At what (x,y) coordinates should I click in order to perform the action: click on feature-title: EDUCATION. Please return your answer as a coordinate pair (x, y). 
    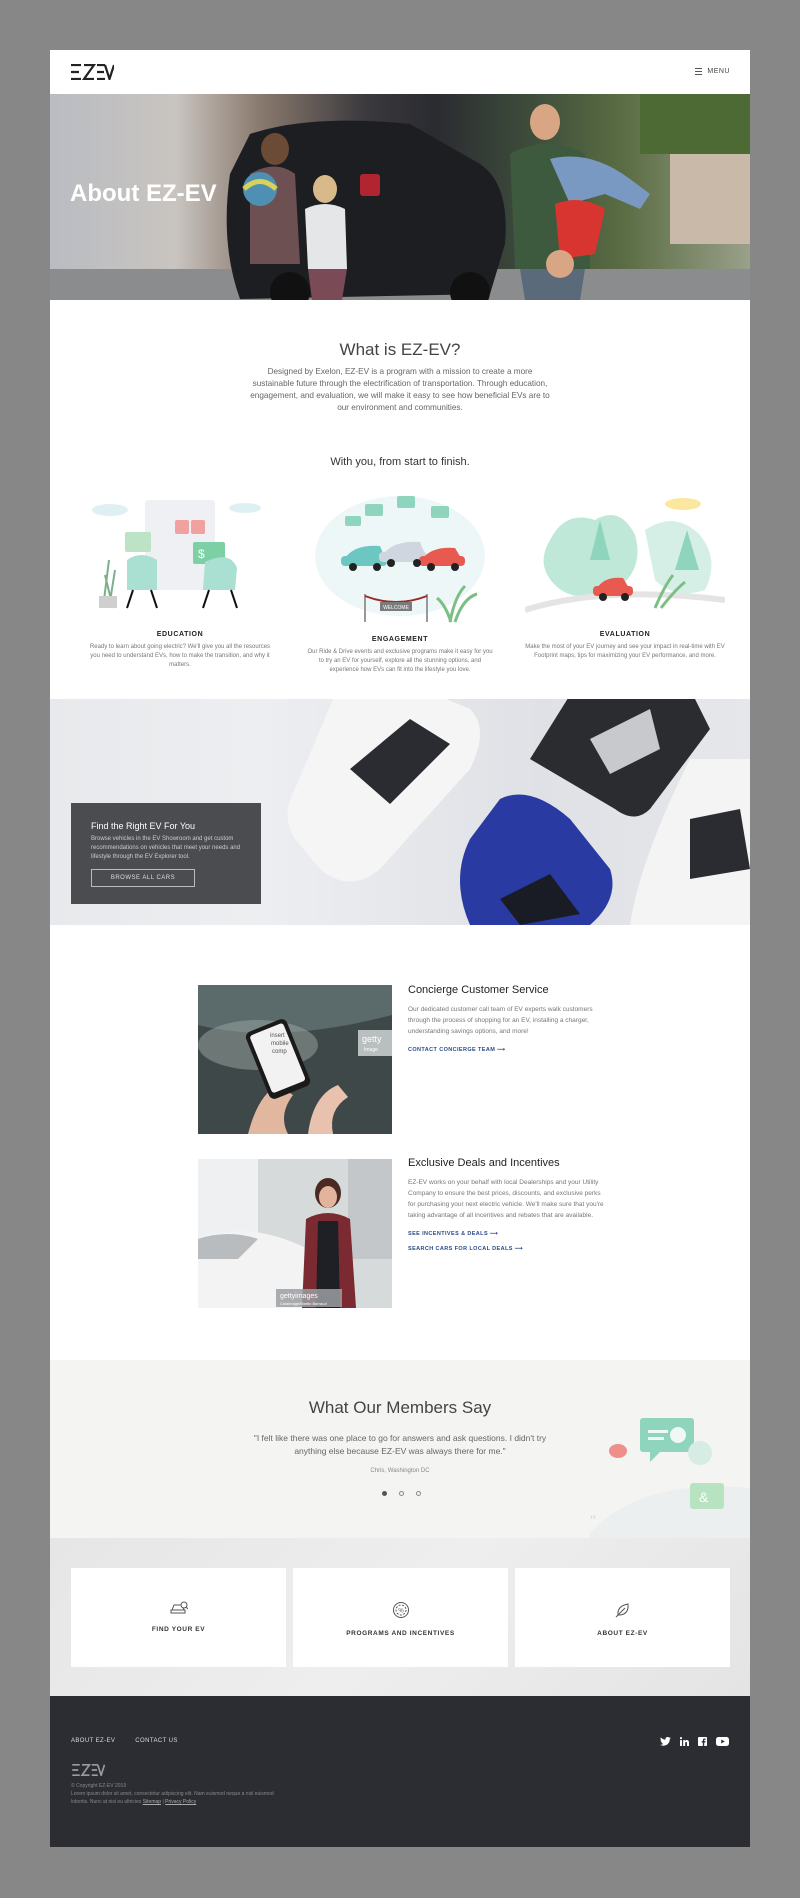
    Looking at the image, I should click on (180, 634).